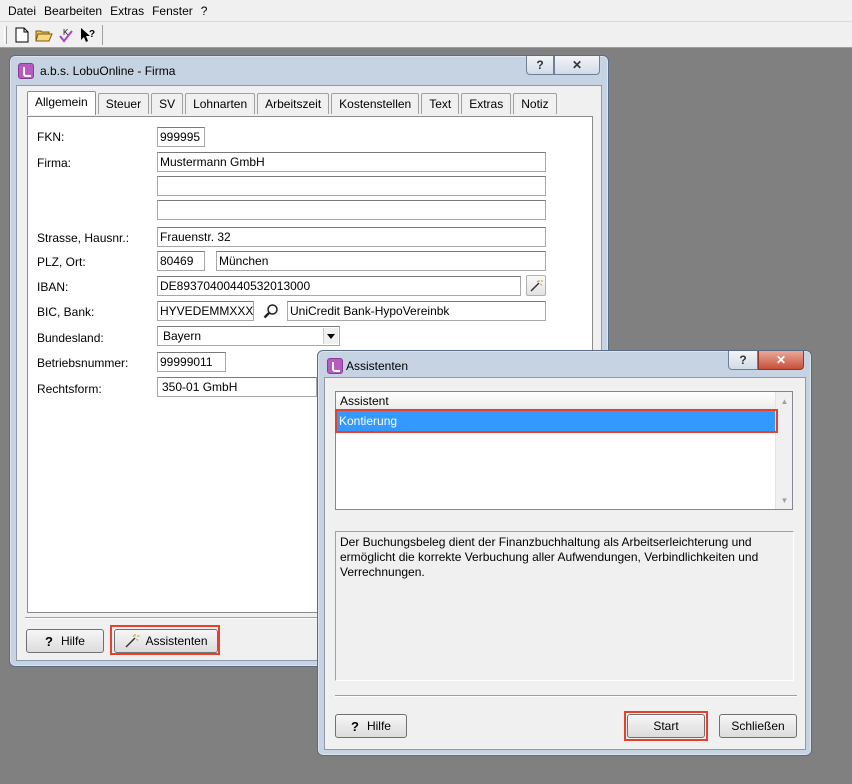 The width and height of the screenshot is (852, 784). What do you see at coordinates (61, 262) in the screenshot?
I see `plz-ort-label: PLZ, Ort:` at bounding box center [61, 262].